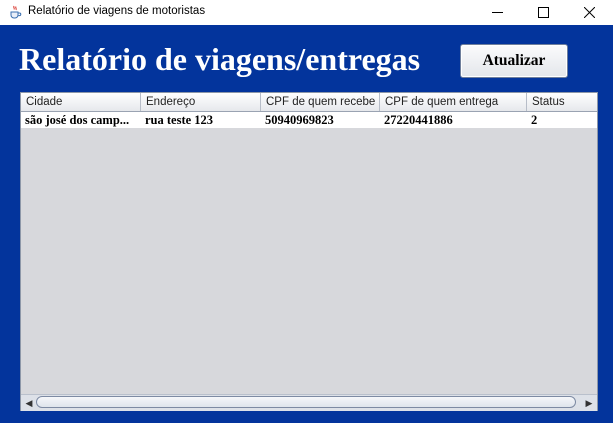  What do you see at coordinates (453, 102) in the screenshot?
I see `column-header-cpf-entrega: CPF de quem entrega` at bounding box center [453, 102].